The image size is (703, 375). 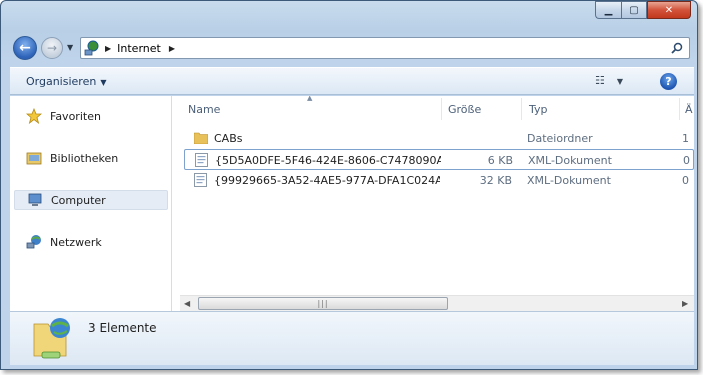 I want to click on star-icon, so click(x=36, y=116).